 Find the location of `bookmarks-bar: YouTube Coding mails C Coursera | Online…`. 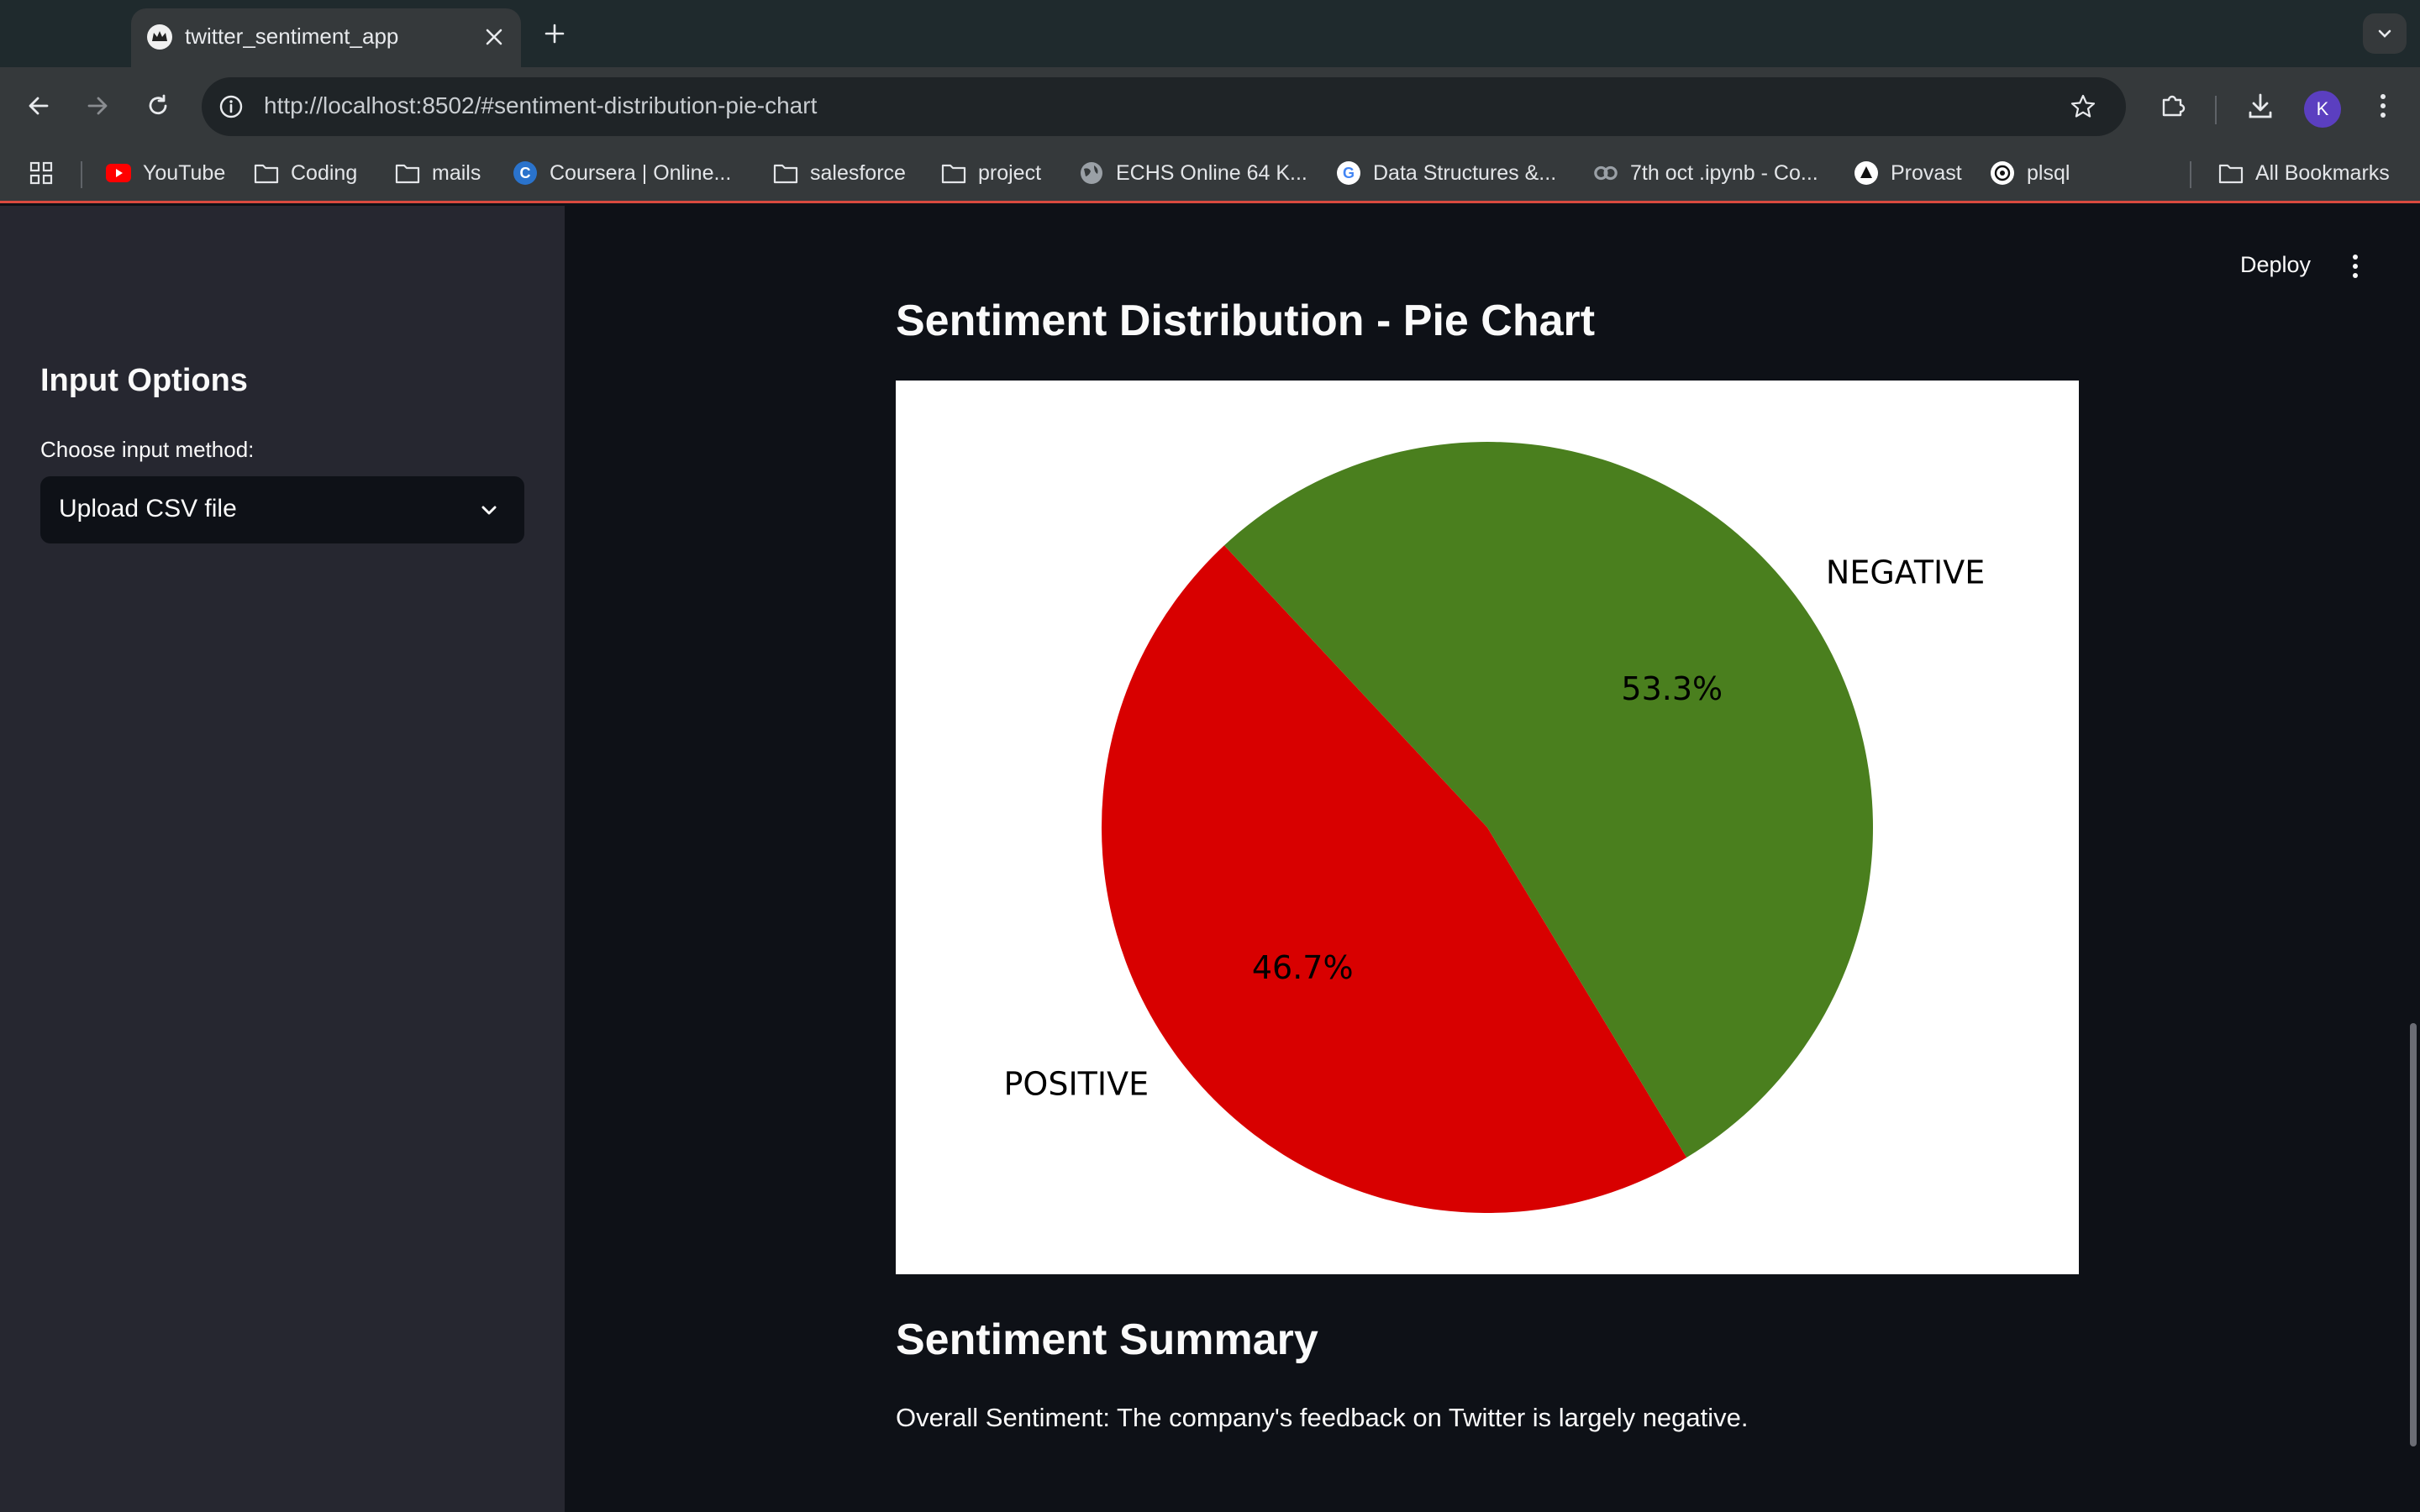

bookmarks-bar: YouTube Coding mails C Coursera | Online… is located at coordinates (1210, 173).